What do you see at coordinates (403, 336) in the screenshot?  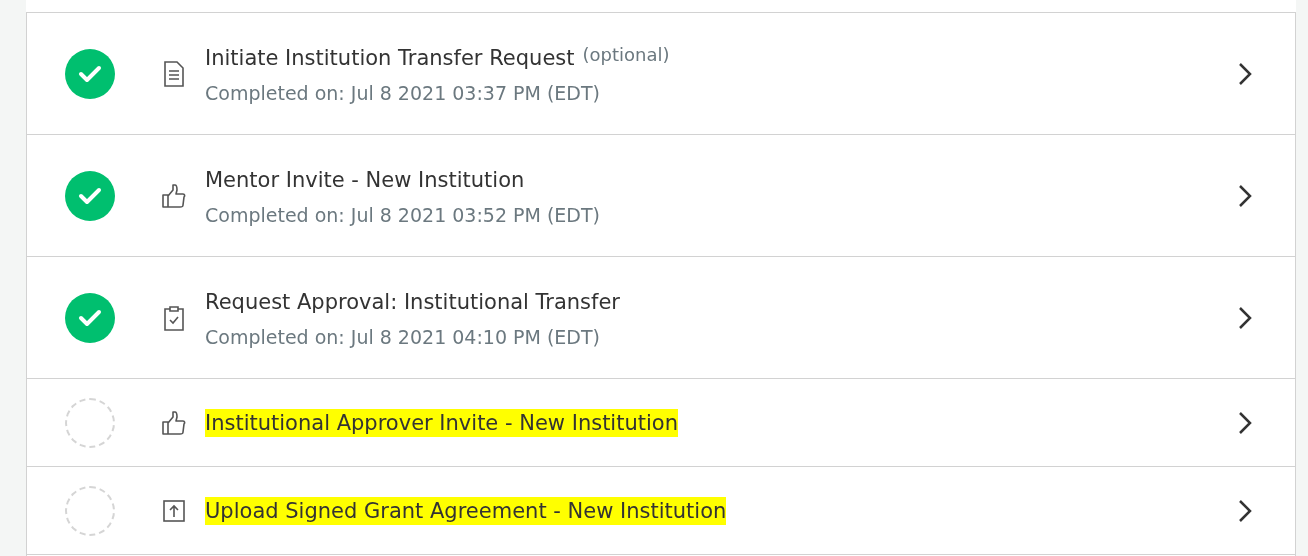 I see `completed-date: Completed on: Jul 8 2021 04:10 PM (EDT)` at bounding box center [403, 336].